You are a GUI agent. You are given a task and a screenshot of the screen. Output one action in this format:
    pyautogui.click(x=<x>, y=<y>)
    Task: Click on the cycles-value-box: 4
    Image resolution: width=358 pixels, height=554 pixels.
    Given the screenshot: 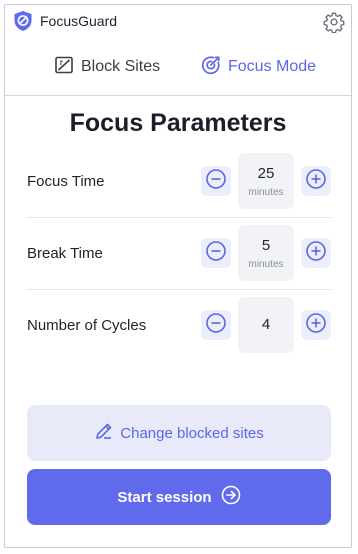 What is the action you would take?
    pyautogui.click(x=266, y=325)
    